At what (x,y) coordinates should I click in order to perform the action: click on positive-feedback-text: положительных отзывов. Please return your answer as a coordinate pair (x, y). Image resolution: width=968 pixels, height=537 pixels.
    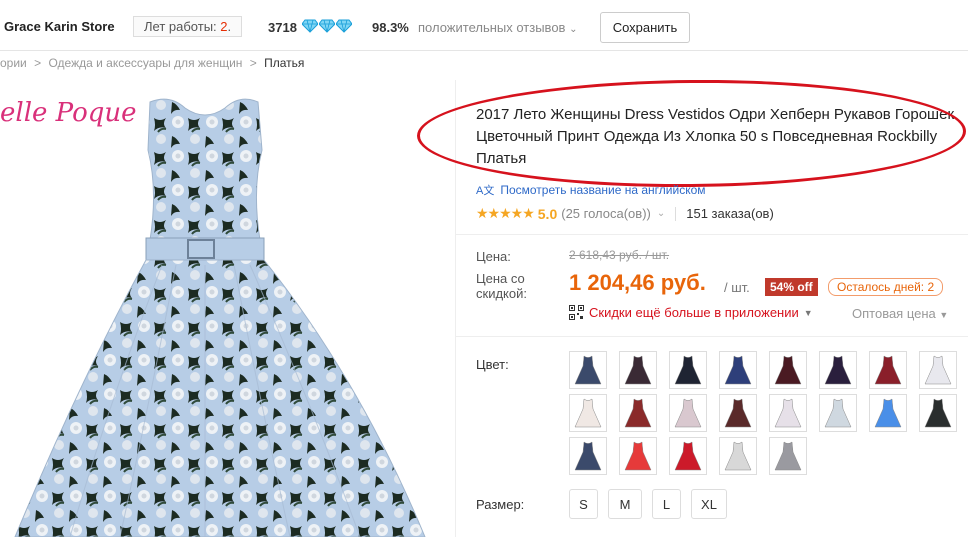
    Looking at the image, I should click on (492, 27).